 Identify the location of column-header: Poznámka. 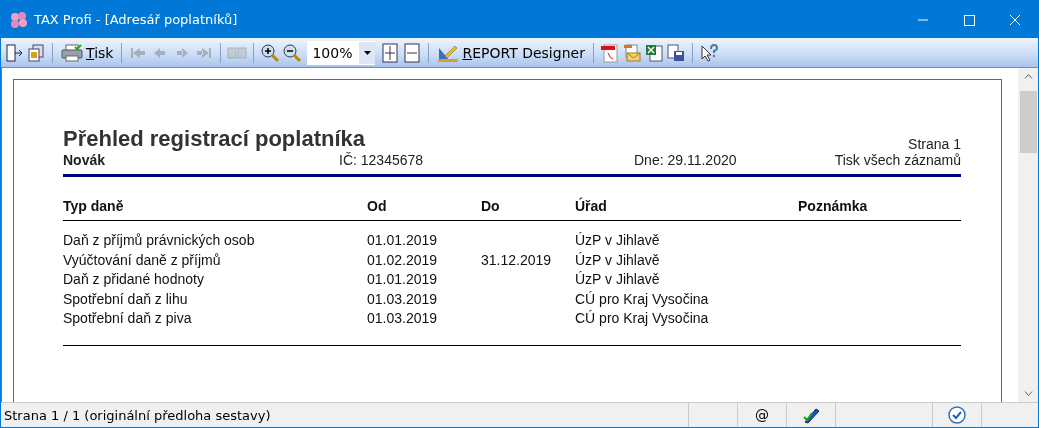
(833, 206).